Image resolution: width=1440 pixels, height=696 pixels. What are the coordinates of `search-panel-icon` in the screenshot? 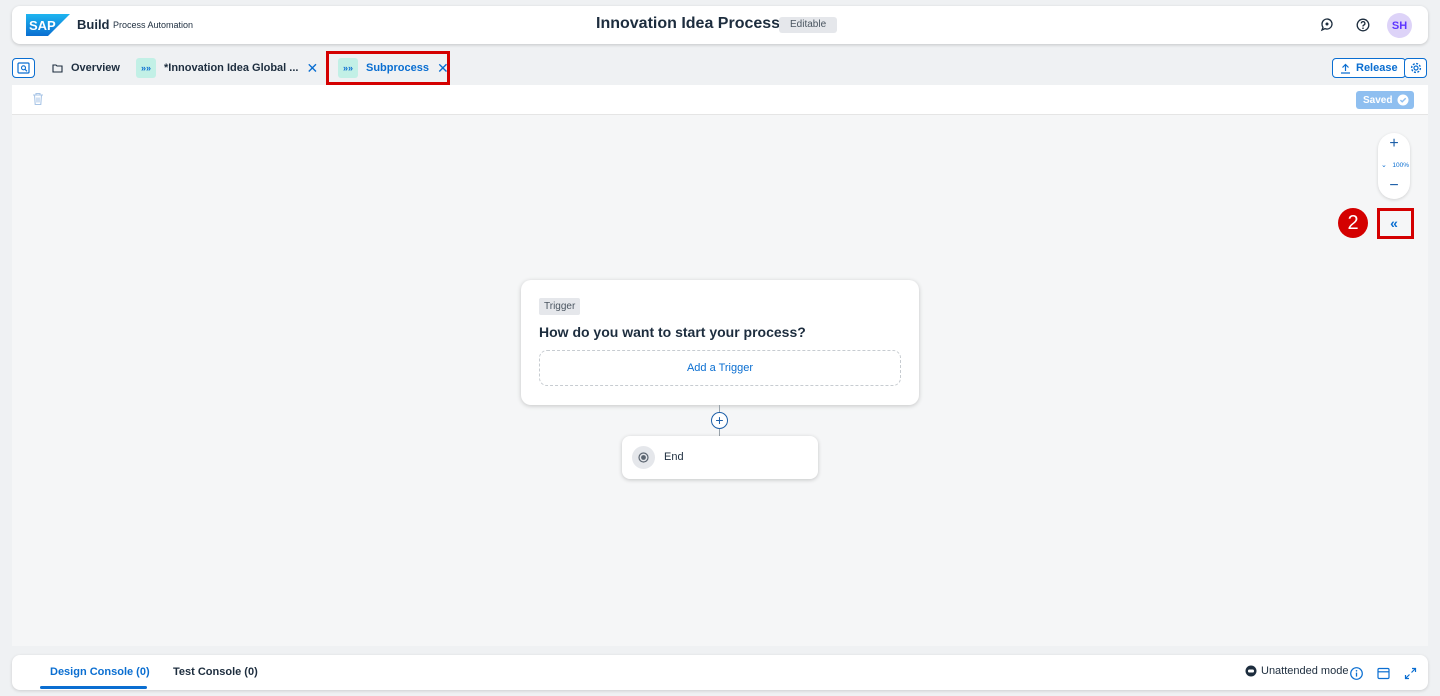 It's located at (23, 68).